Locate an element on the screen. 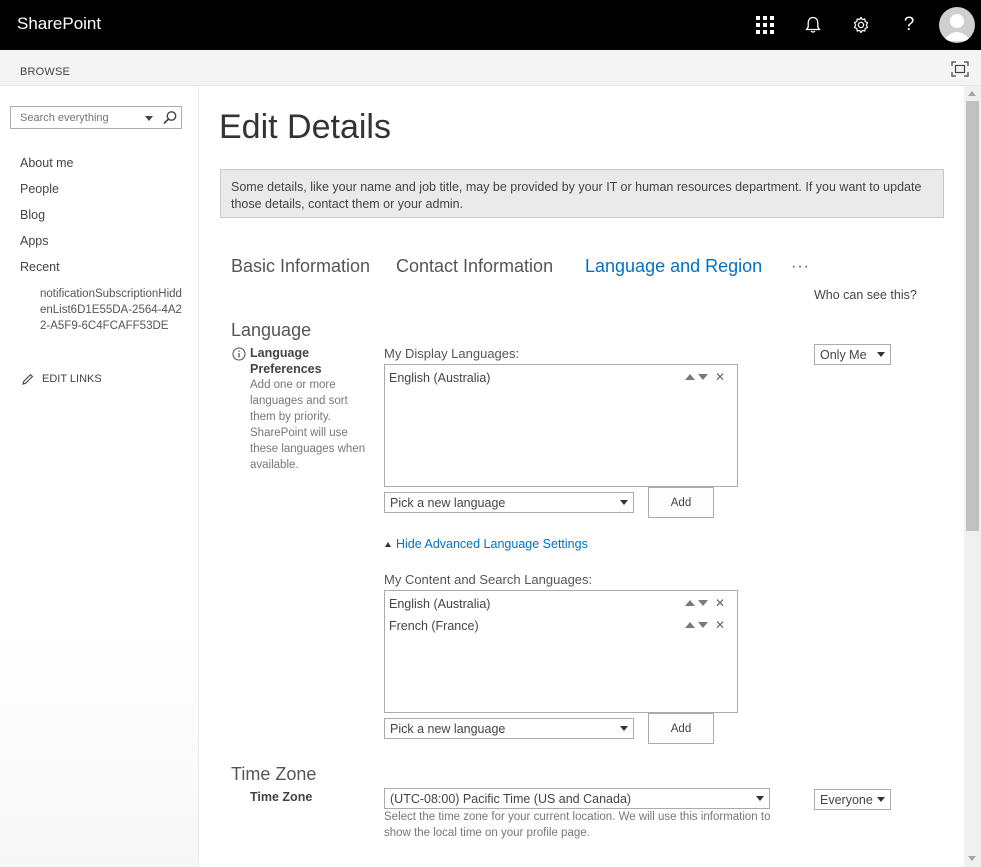  search-scope-dropdown-icon is located at coordinates (149, 118).